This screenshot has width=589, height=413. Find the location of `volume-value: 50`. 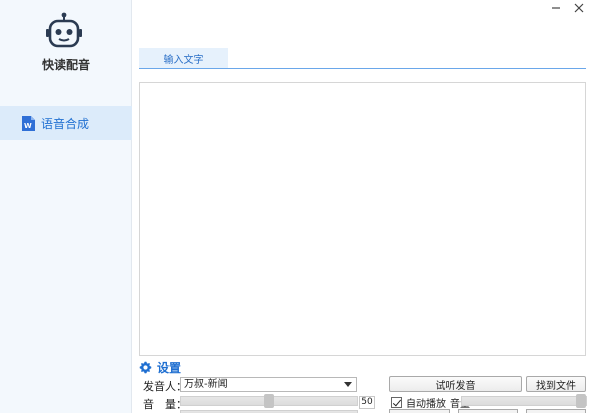

volume-value: 50 is located at coordinates (367, 402).